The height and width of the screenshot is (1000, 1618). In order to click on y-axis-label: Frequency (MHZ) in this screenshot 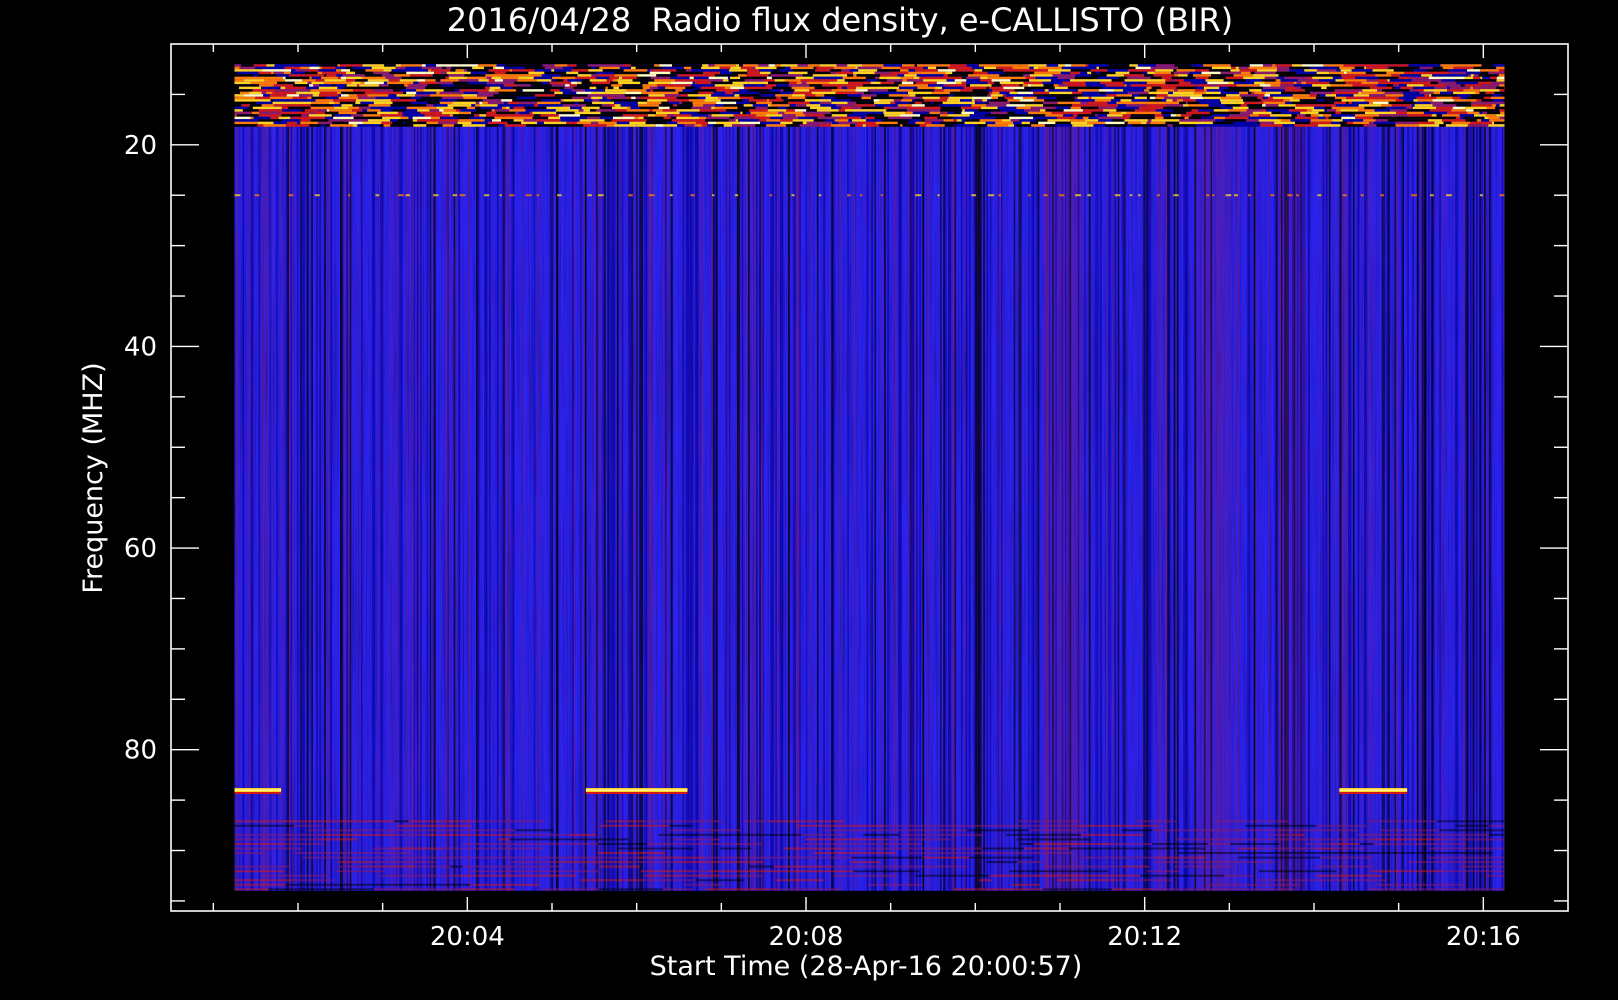, I will do `click(93, 477)`.